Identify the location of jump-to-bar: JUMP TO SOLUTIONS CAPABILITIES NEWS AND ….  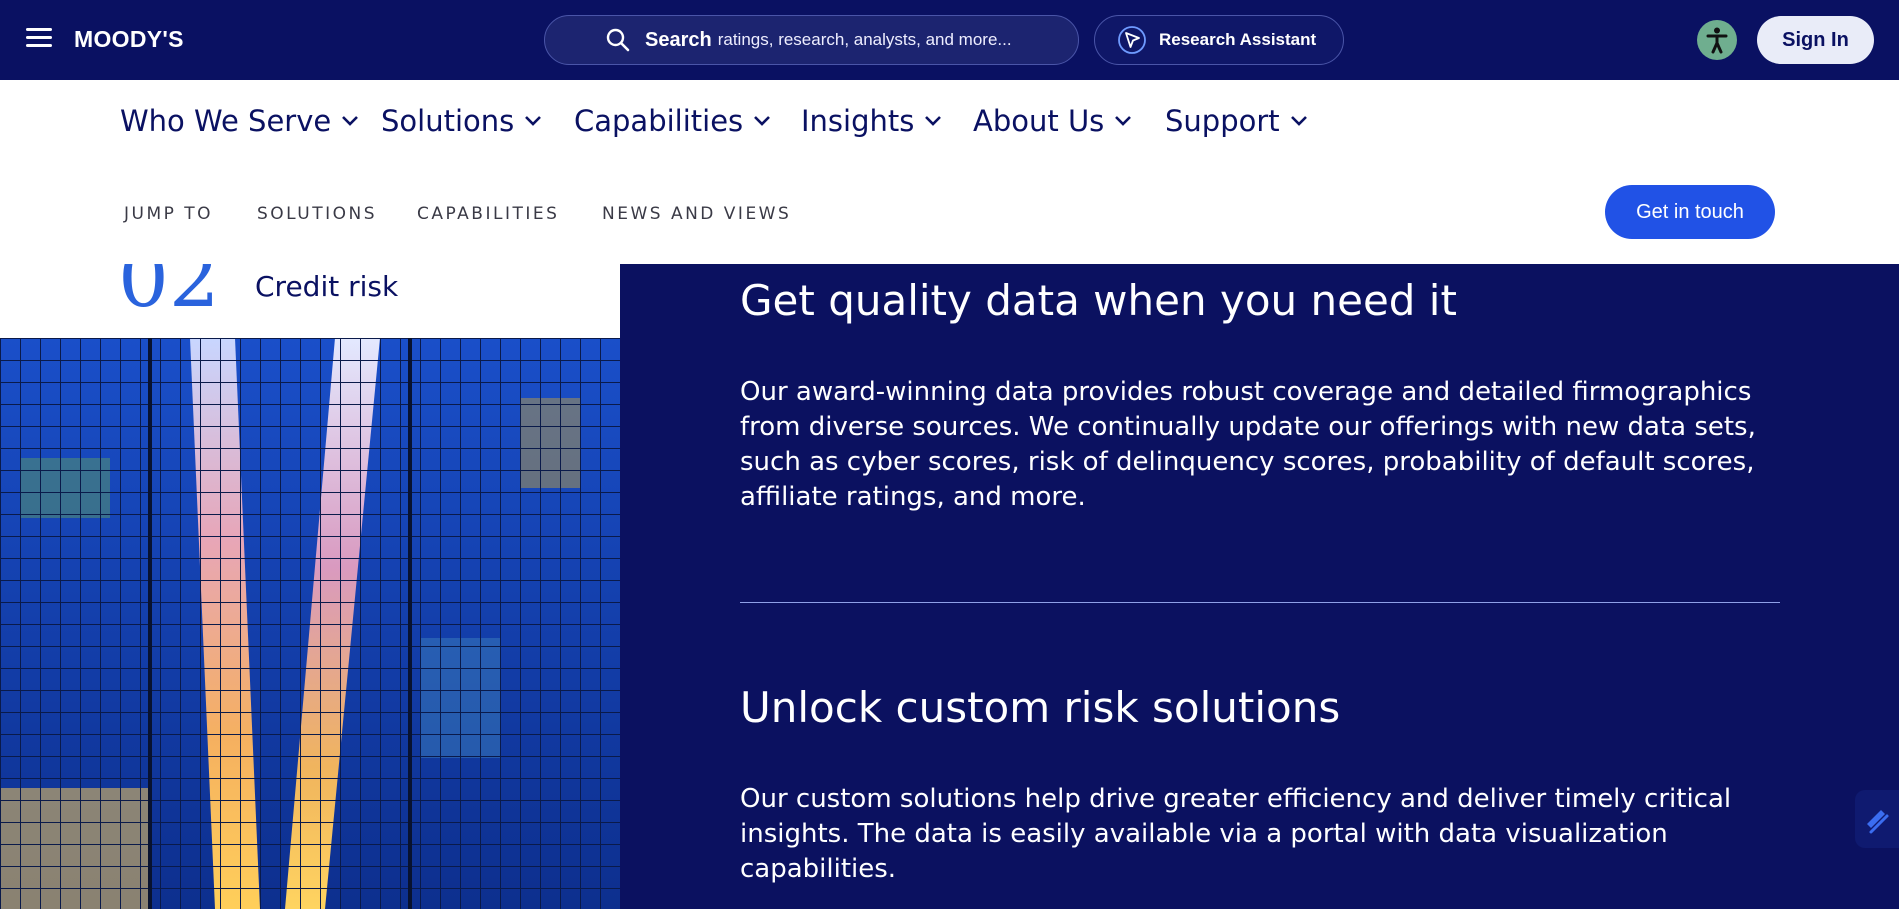
(949, 214).